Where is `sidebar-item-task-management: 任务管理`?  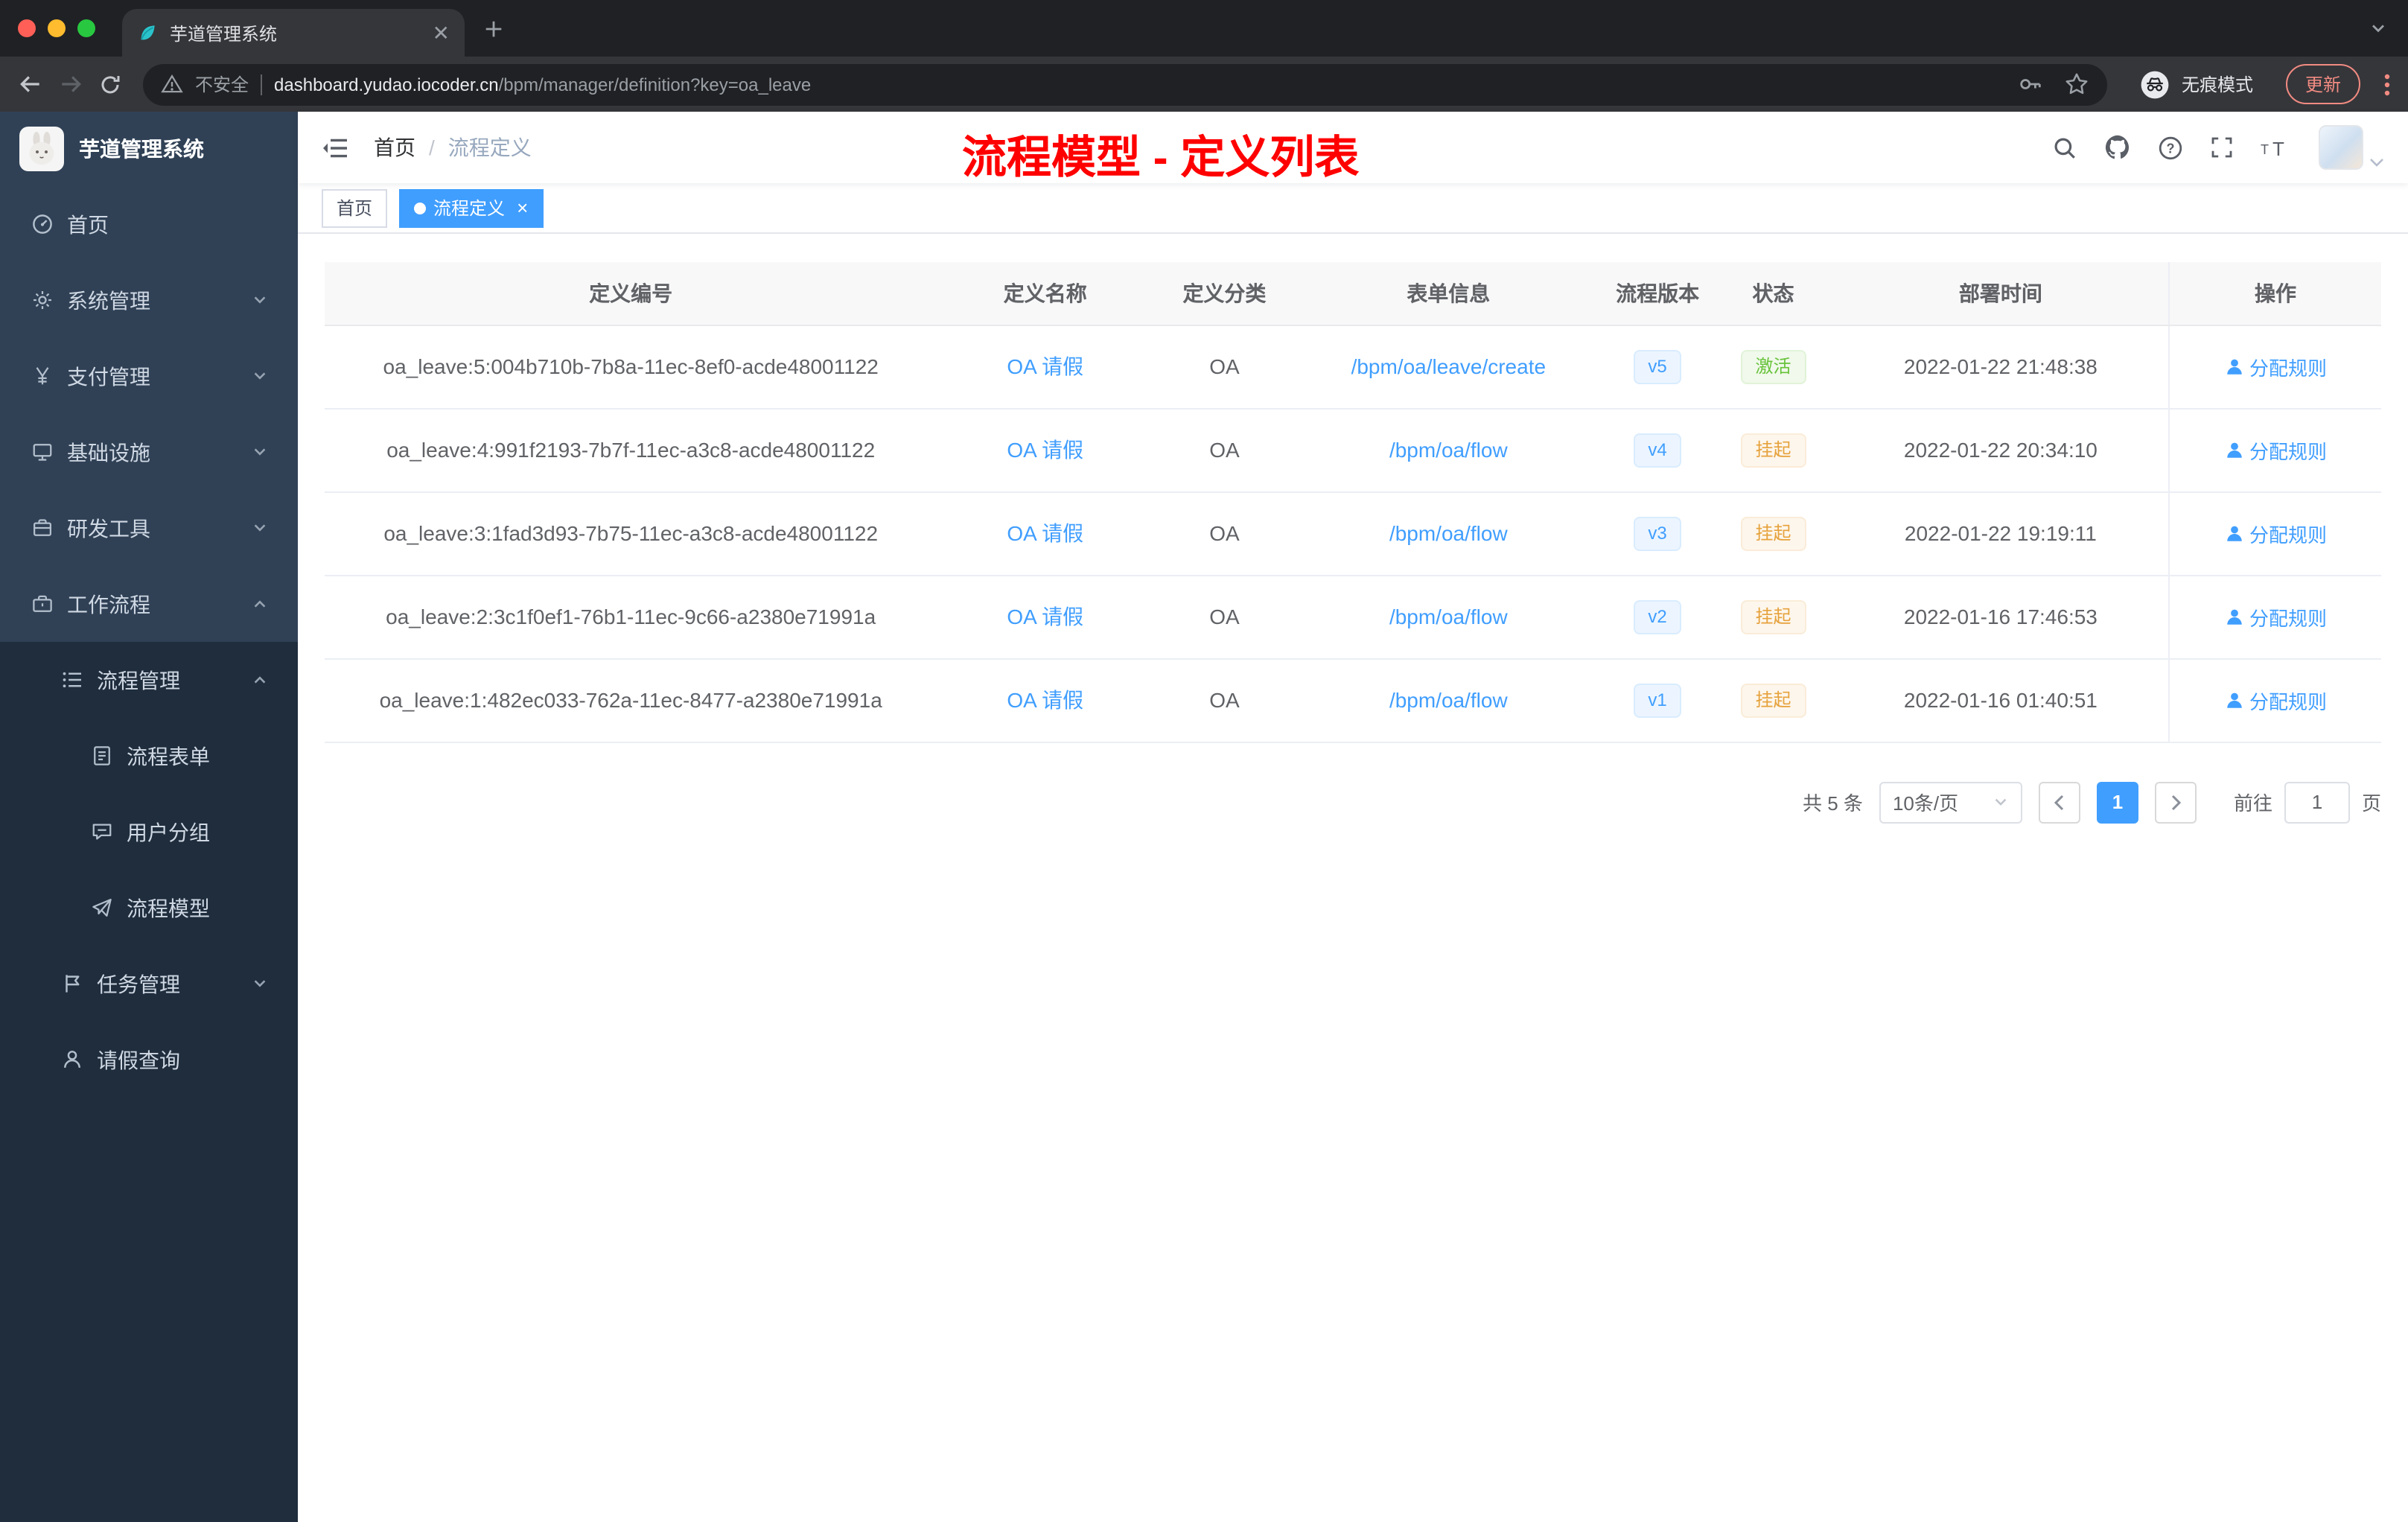
sidebar-item-task-management: 任务管理 is located at coordinates (149, 984).